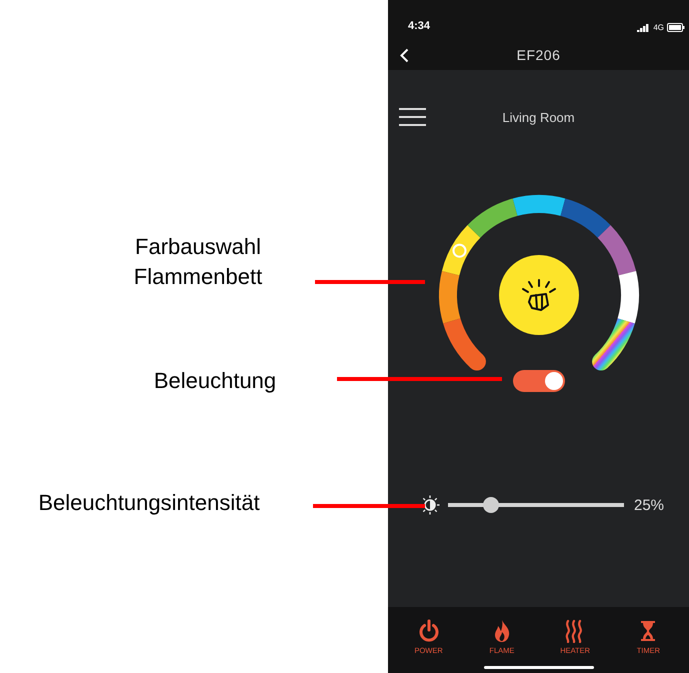 The width and height of the screenshot is (689, 673). What do you see at coordinates (404, 55) in the screenshot?
I see `chevron-left-icon` at bounding box center [404, 55].